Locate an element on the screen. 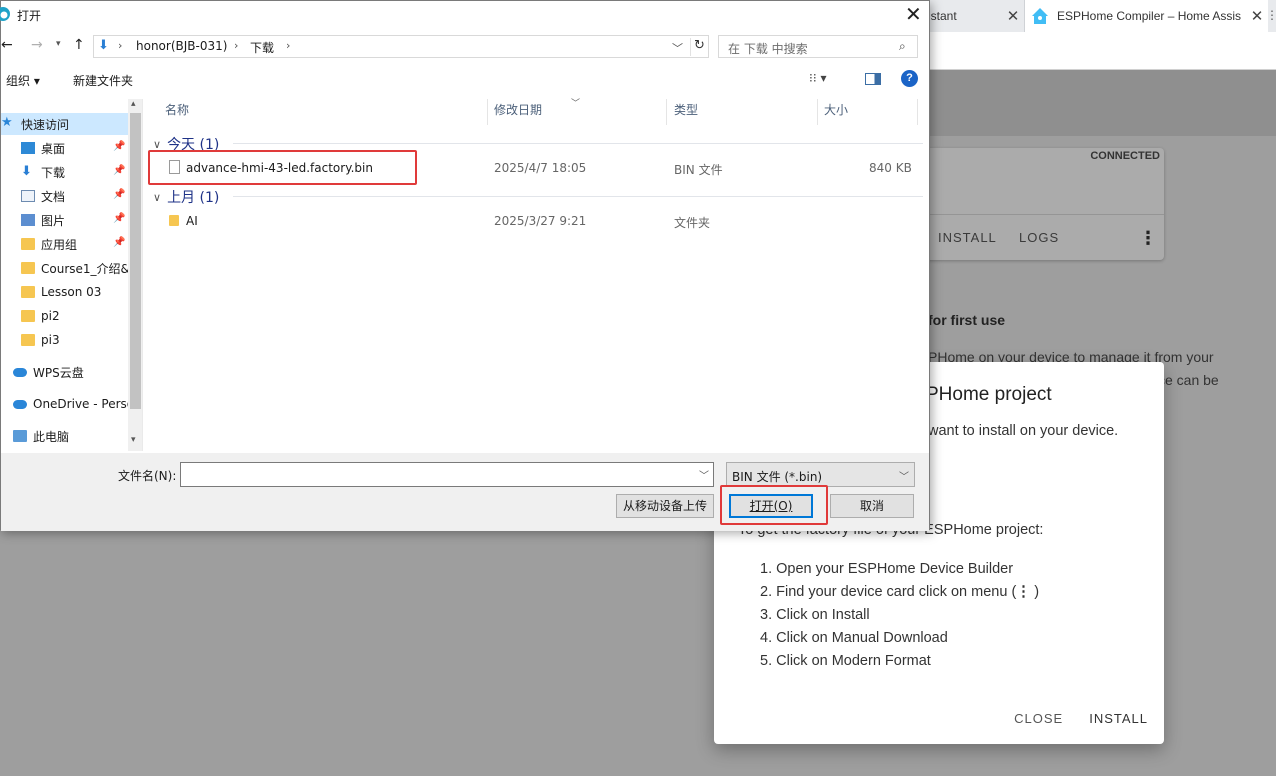  filetype-value: BIN 文件 (*.bin) is located at coordinates (777, 477).